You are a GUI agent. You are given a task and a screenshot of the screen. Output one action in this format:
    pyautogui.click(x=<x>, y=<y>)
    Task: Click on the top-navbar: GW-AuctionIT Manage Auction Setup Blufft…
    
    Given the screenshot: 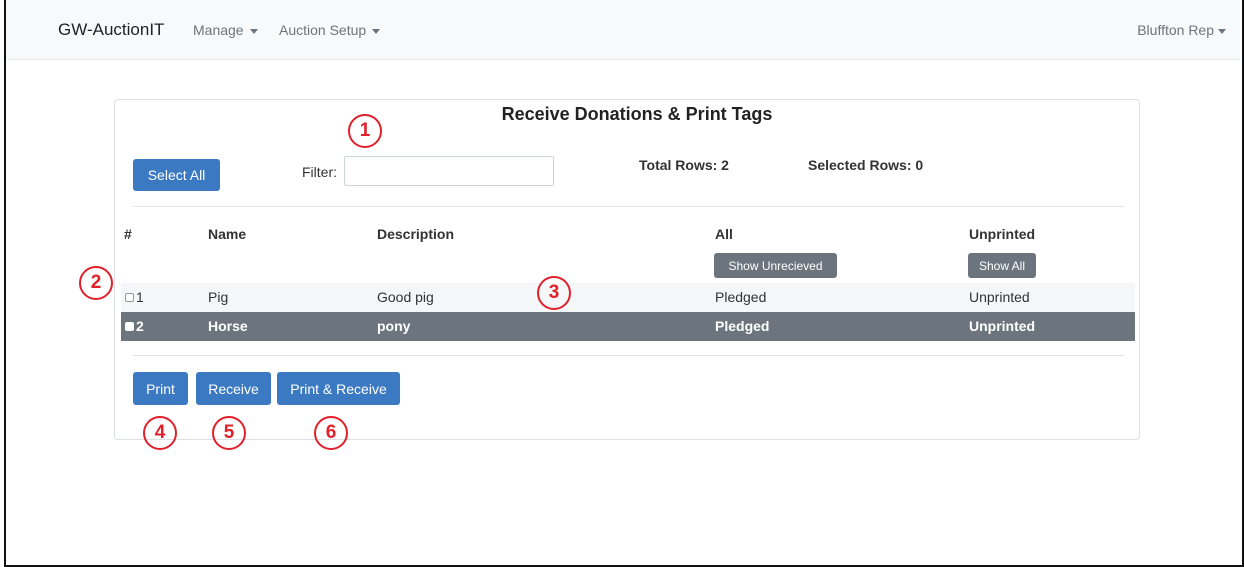 What is the action you would take?
    pyautogui.click(x=623, y=30)
    